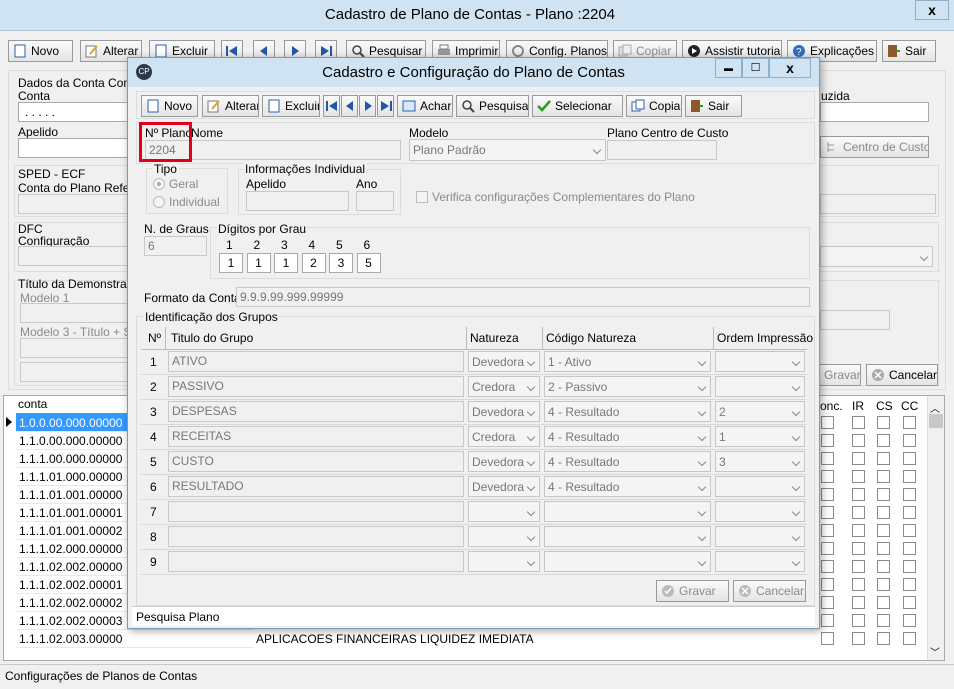 This screenshot has width=954, height=689. What do you see at coordinates (932, 10) in the screenshot?
I see `main-close-button: x` at bounding box center [932, 10].